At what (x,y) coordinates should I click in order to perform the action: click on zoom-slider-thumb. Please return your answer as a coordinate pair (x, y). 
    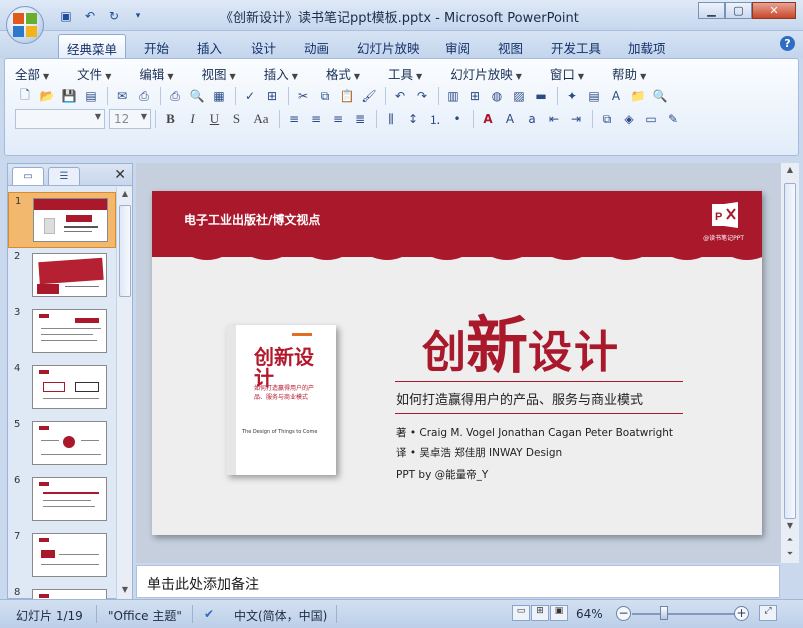
    Looking at the image, I should click on (664, 613).